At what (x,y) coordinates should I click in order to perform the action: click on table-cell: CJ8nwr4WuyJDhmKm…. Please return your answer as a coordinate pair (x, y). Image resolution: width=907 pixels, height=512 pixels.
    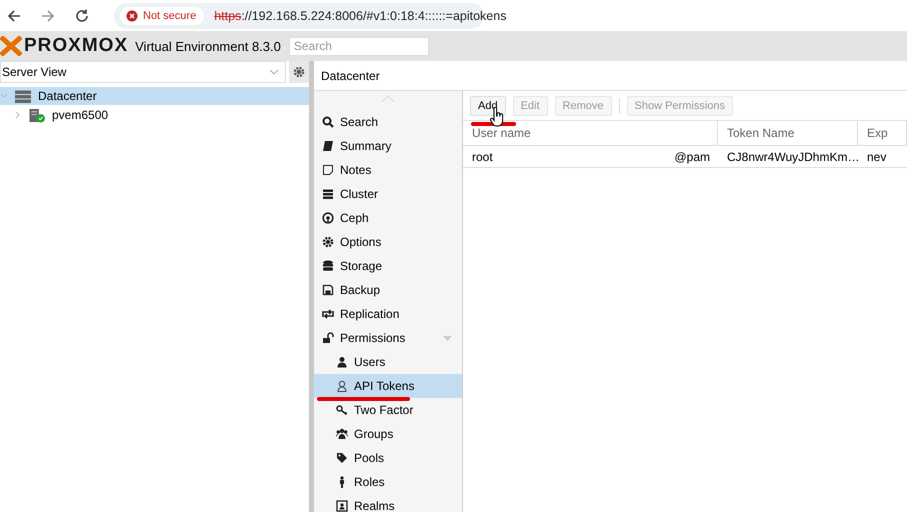
    Looking at the image, I should click on (788, 157).